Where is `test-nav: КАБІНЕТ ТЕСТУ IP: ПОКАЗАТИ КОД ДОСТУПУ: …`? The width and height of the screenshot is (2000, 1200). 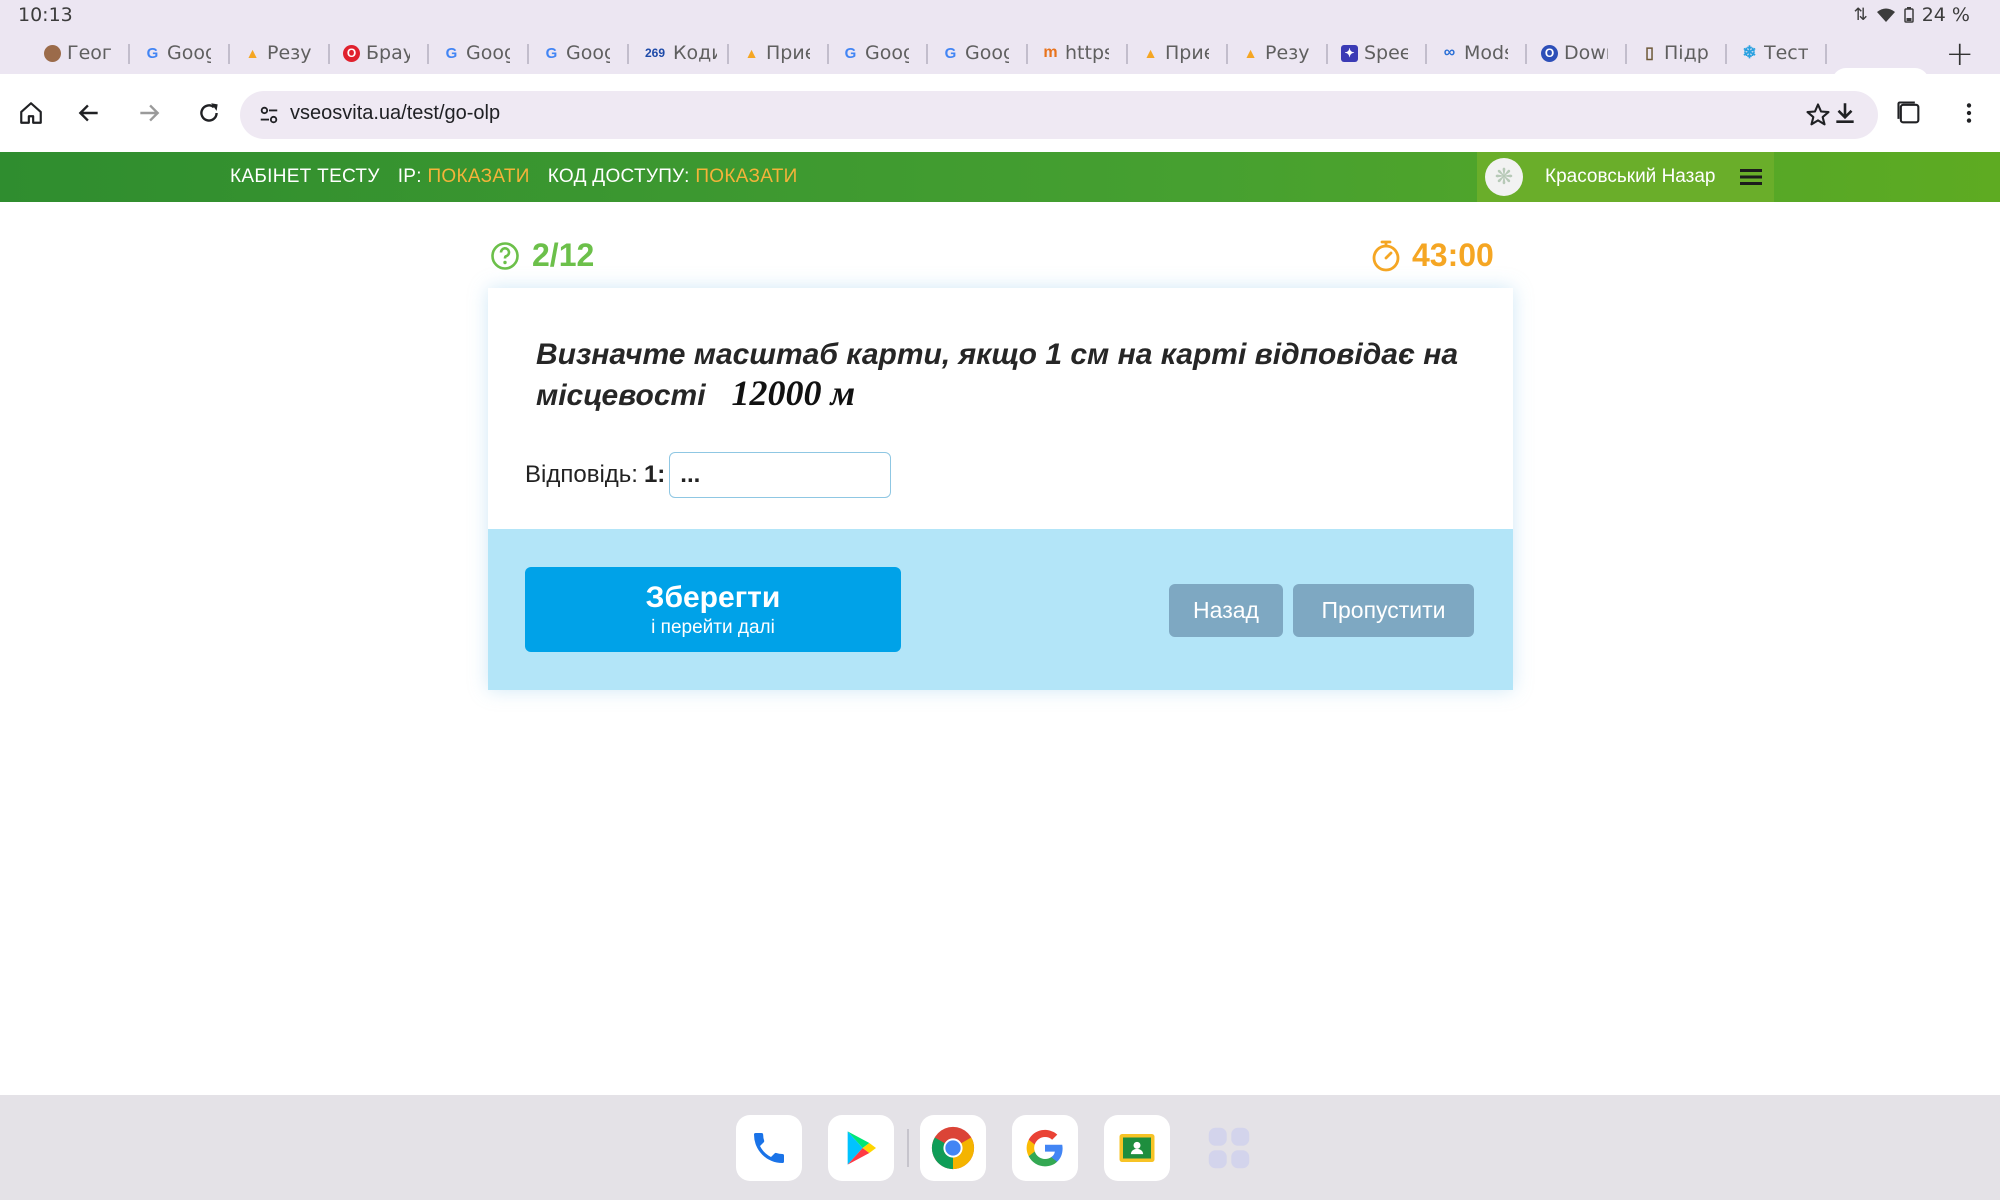 test-nav: КАБІНЕТ ТЕСТУ IP: ПОКАЗАТИ КОД ДОСТУПУ: … is located at coordinates (514, 177).